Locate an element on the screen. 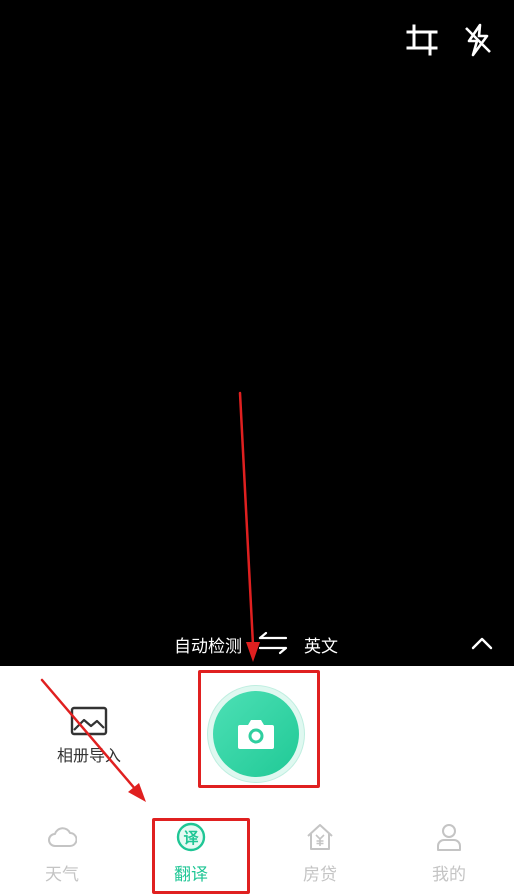 This screenshot has height=896, width=514. flash-off-icon is located at coordinates (478, 40).